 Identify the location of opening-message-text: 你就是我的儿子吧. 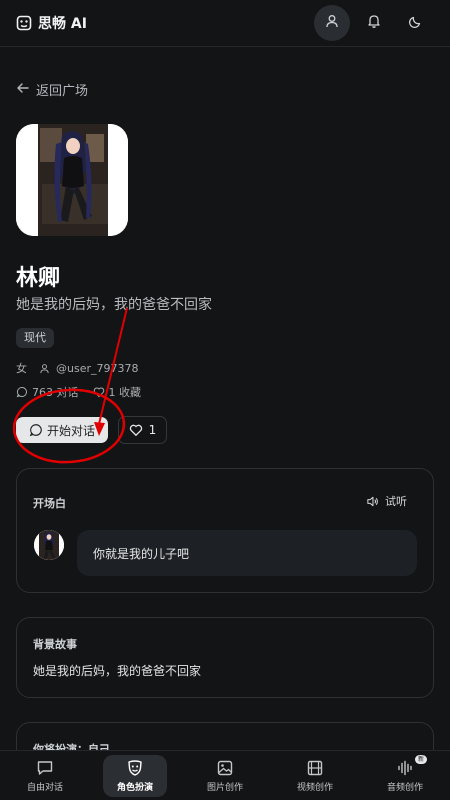
(141, 553).